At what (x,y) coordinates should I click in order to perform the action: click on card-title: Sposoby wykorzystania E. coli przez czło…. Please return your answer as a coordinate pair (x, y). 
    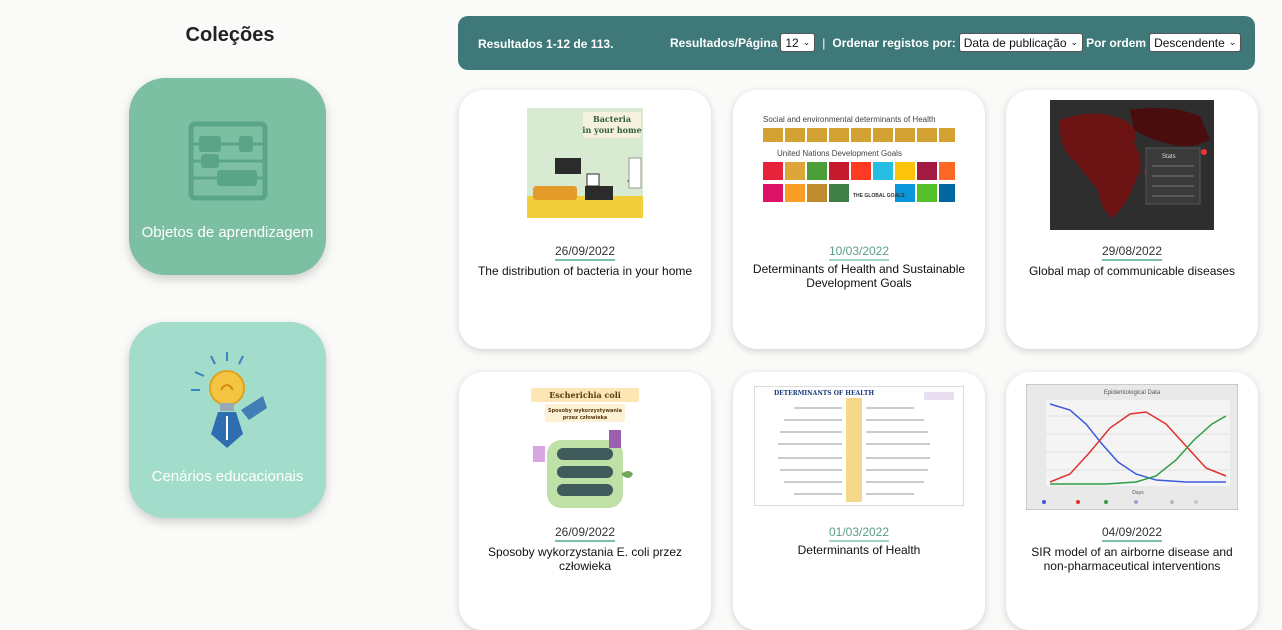
    Looking at the image, I should click on (585, 559).